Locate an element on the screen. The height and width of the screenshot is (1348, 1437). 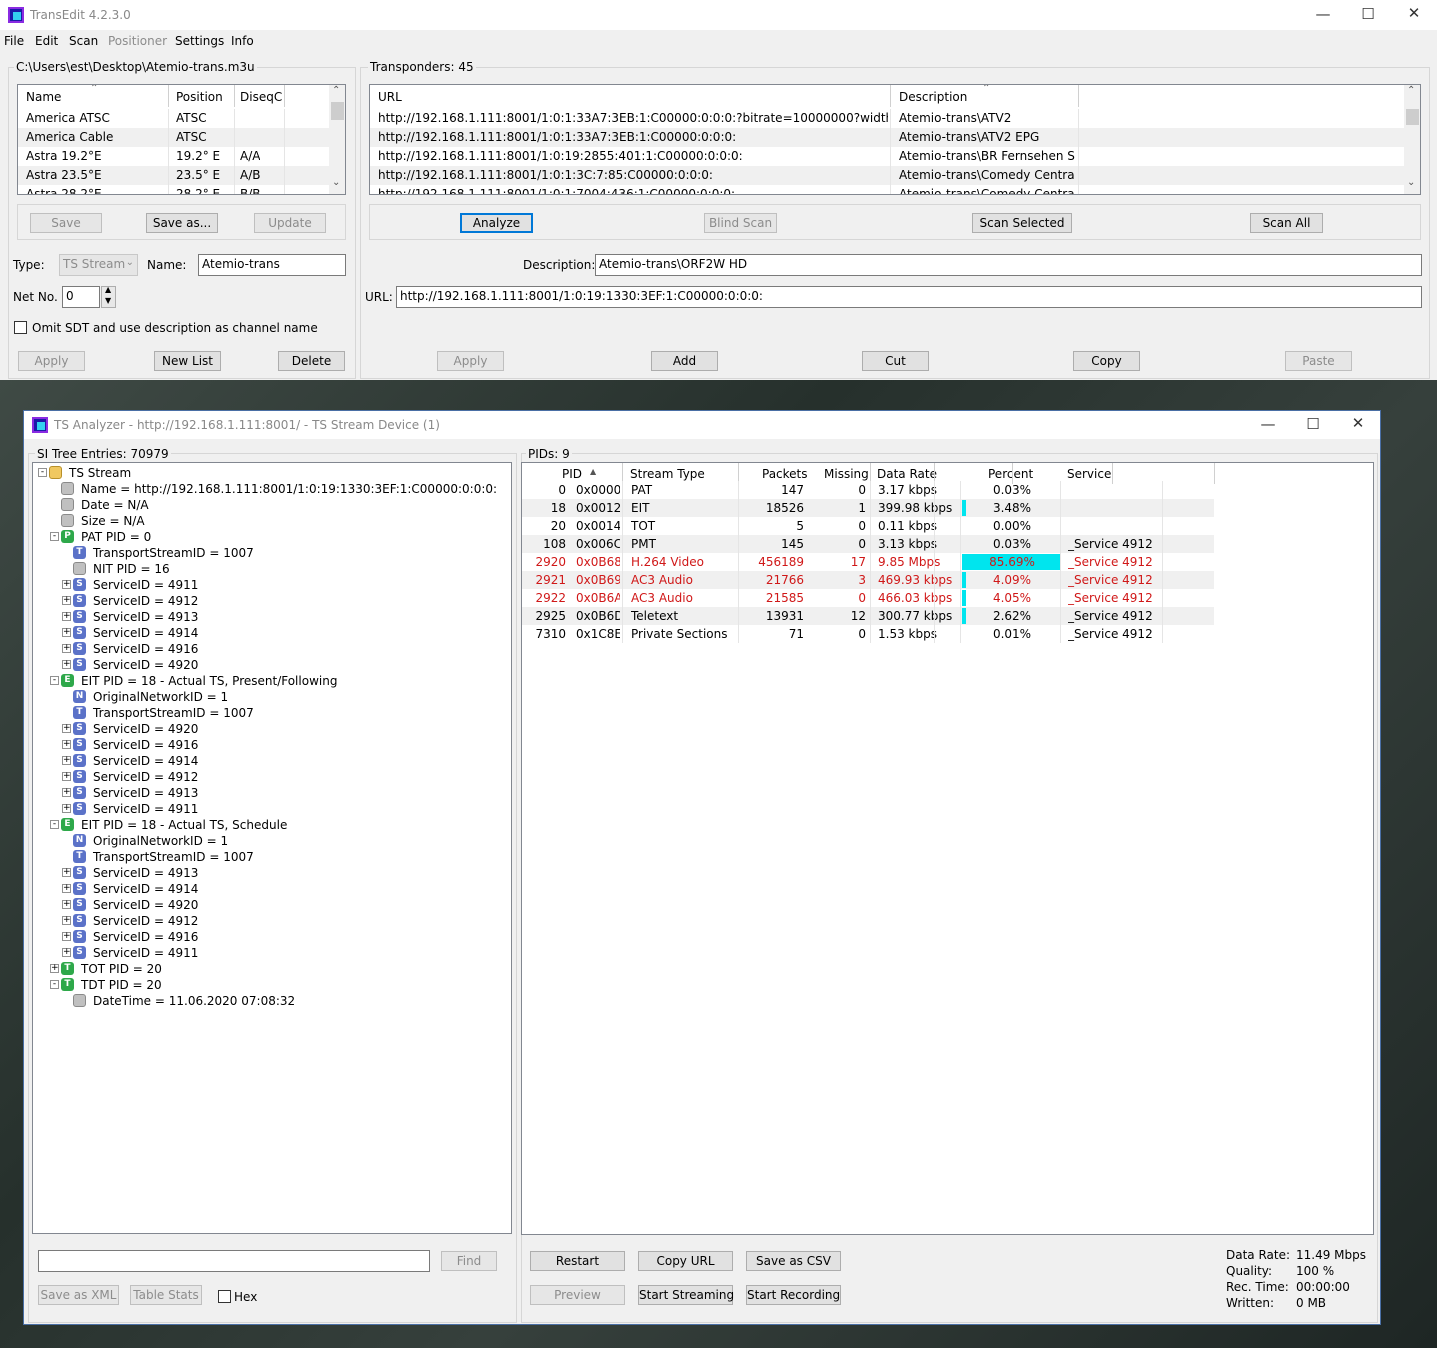
col-header-data-rate: Data Rate is located at coordinates (907, 474).